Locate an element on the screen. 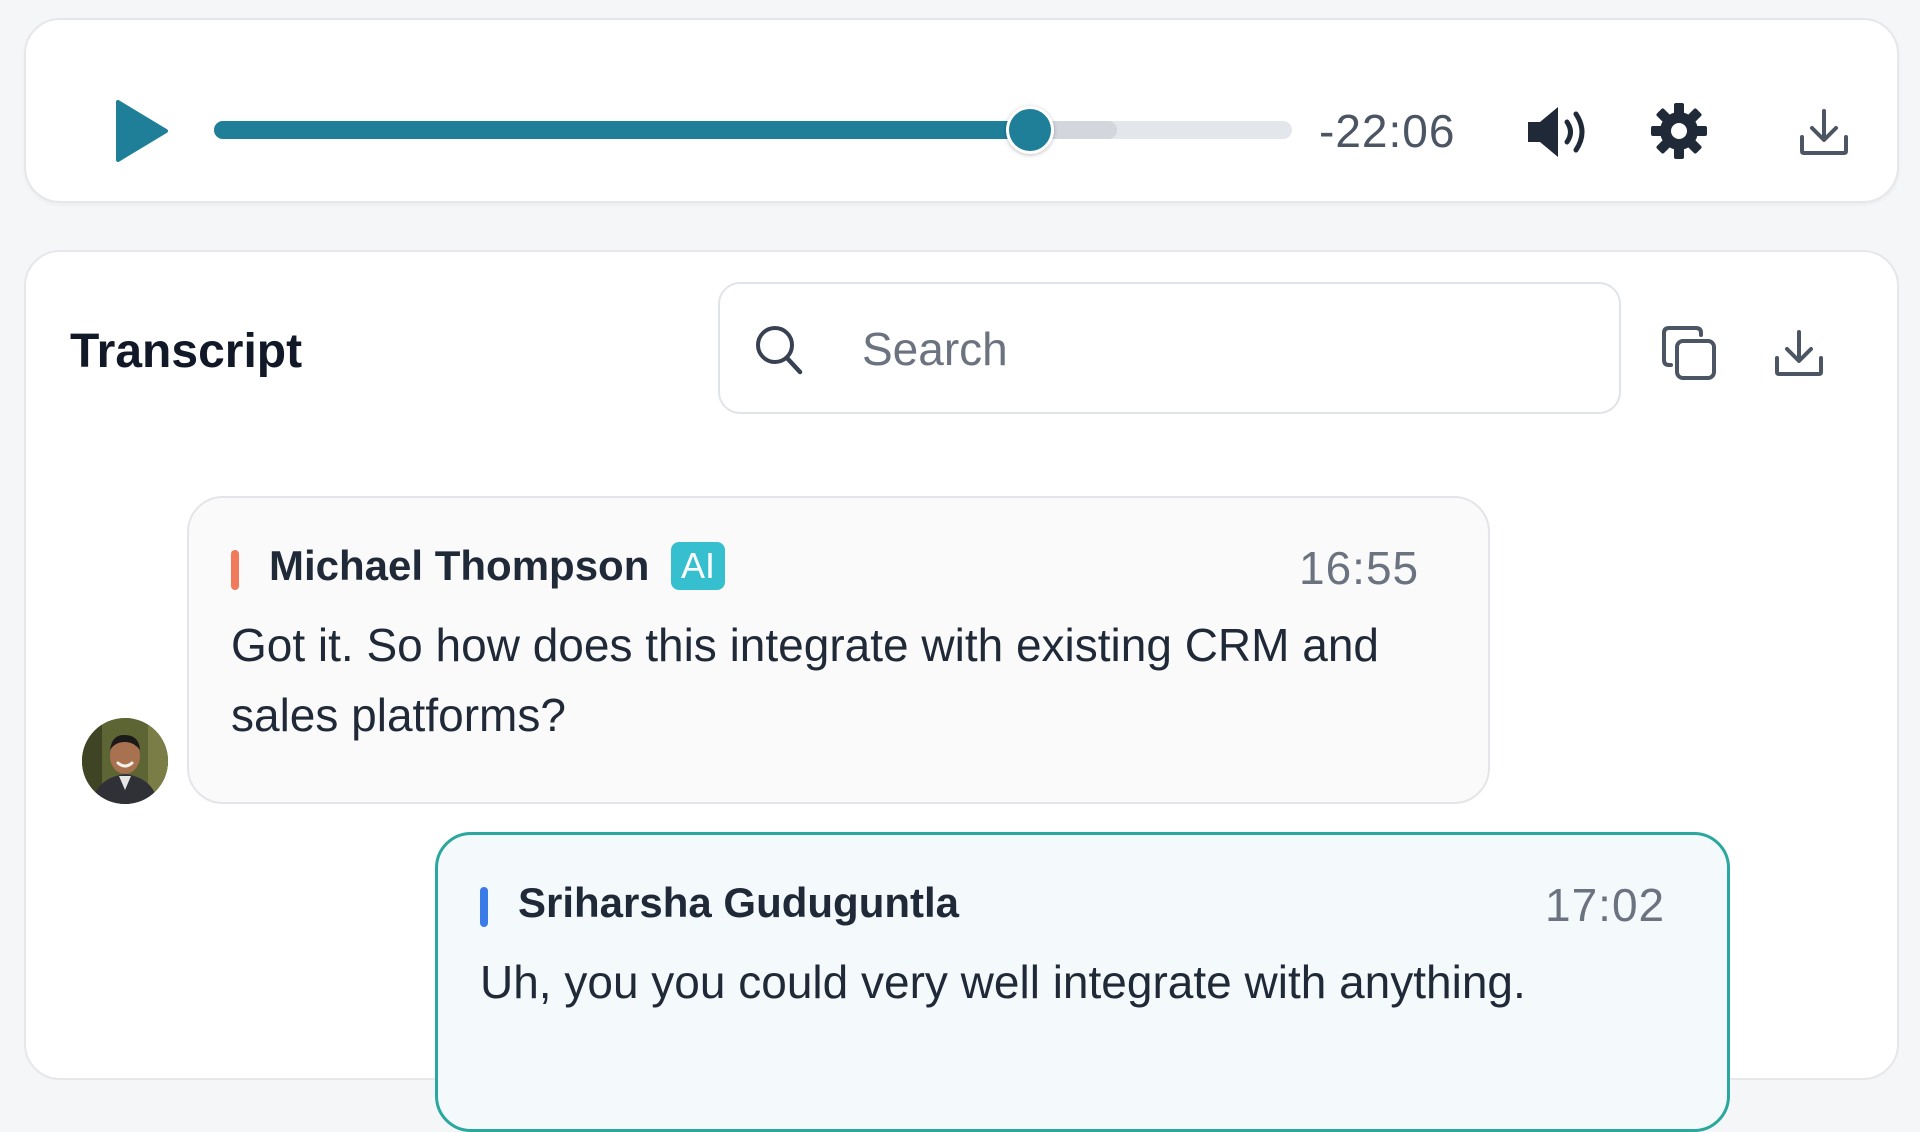  gear-icon is located at coordinates (1679, 131).